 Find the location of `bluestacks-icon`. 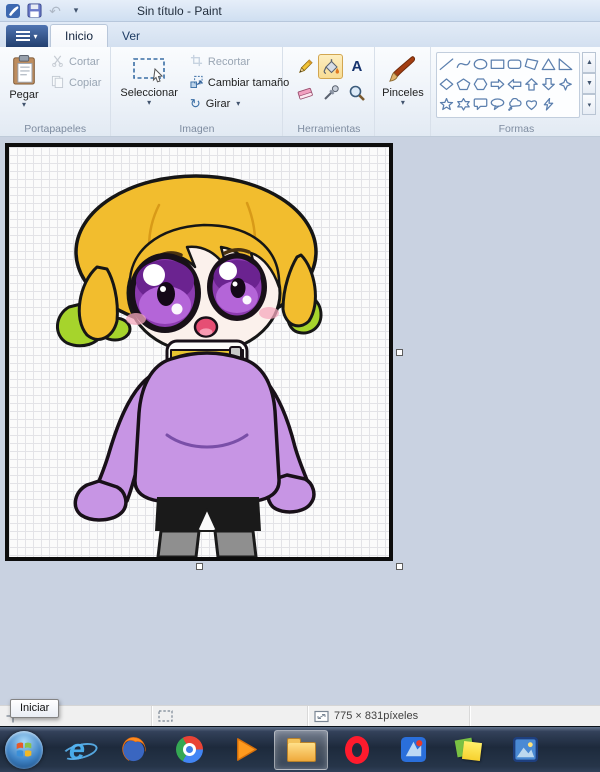

bluestacks-icon is located at coordinates (413, 749).